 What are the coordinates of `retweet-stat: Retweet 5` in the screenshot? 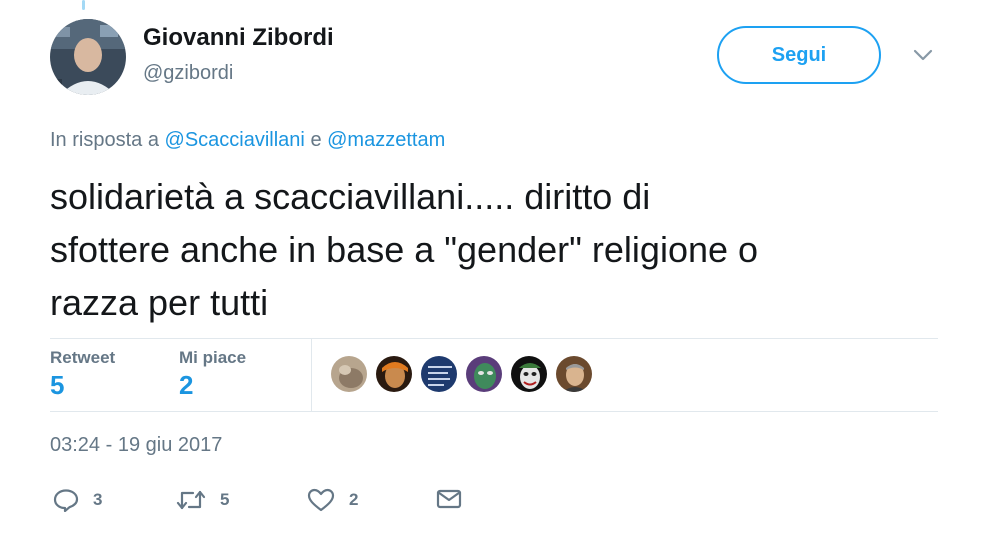 It's located at (82, 374).